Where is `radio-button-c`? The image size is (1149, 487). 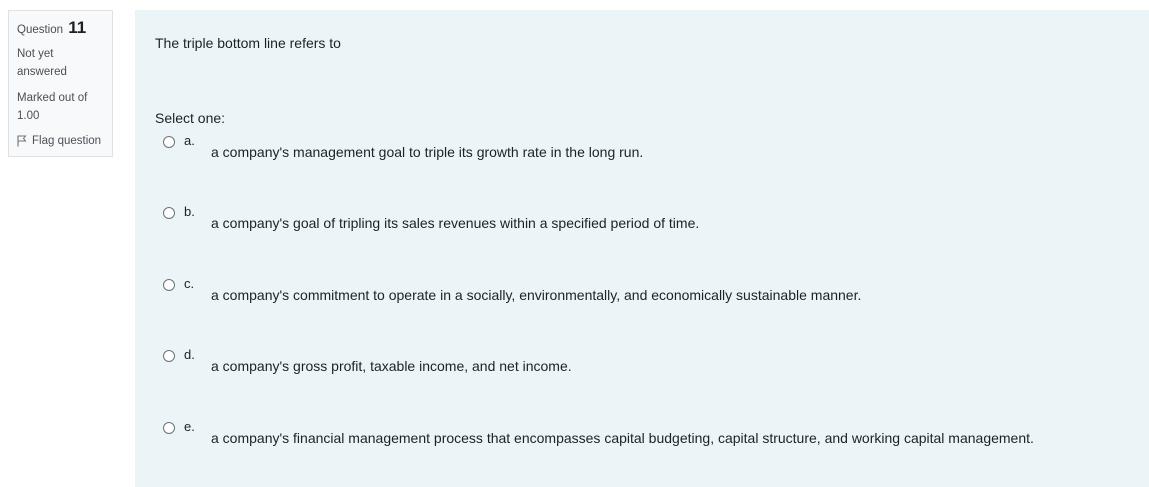 radio-button-c is located at coordinates (169, 285).